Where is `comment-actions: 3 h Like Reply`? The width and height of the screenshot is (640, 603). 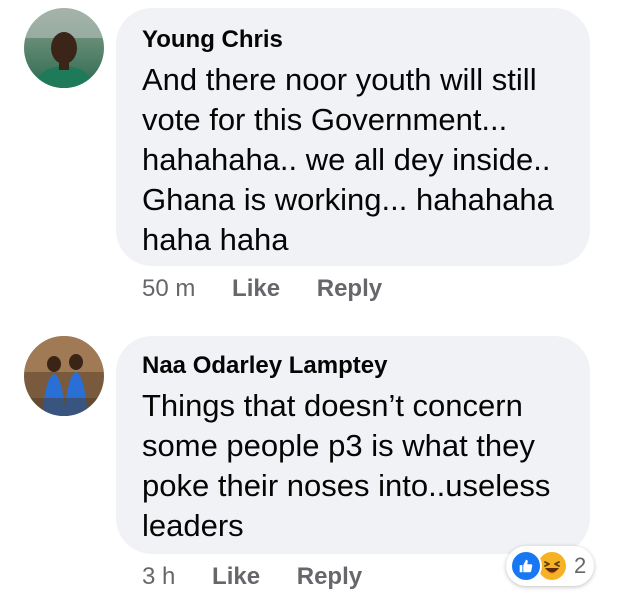 comment-actions: 3 h Like Reply is located at coordinates (252, 577).